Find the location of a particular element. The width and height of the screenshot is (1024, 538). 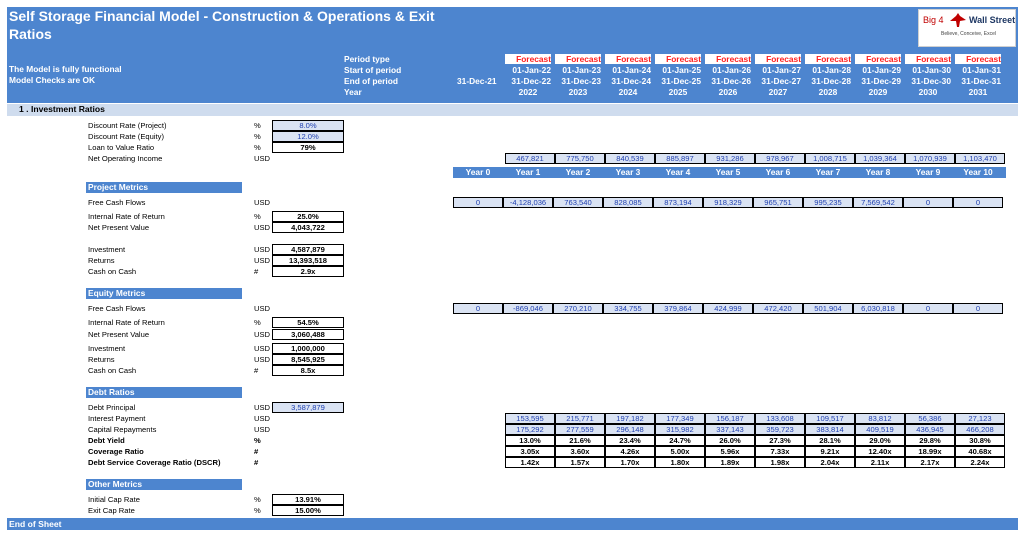

debt-row-1-cell-2: 296,148 is located at coordinates (630, 429).